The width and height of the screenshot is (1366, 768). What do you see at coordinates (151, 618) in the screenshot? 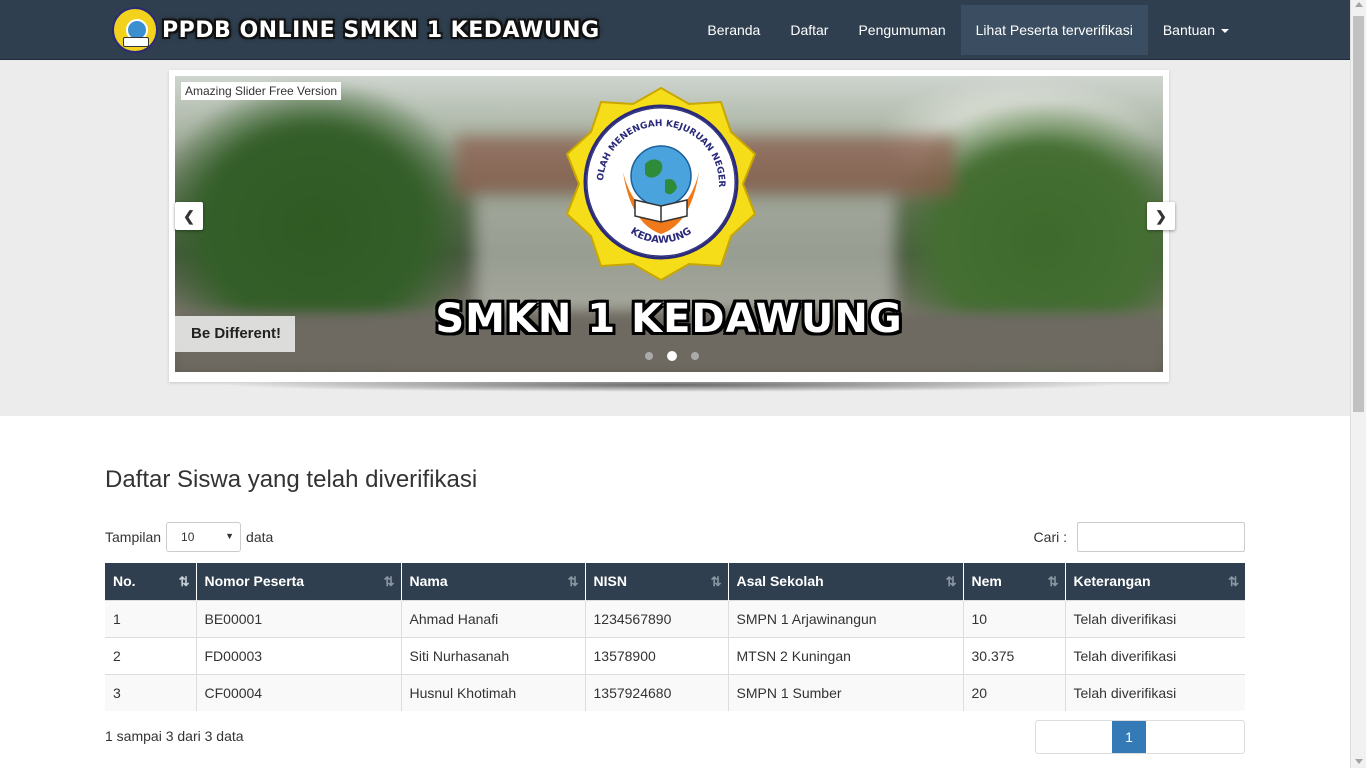
I see `cell-no: 1` at bounding box center [151, 618].